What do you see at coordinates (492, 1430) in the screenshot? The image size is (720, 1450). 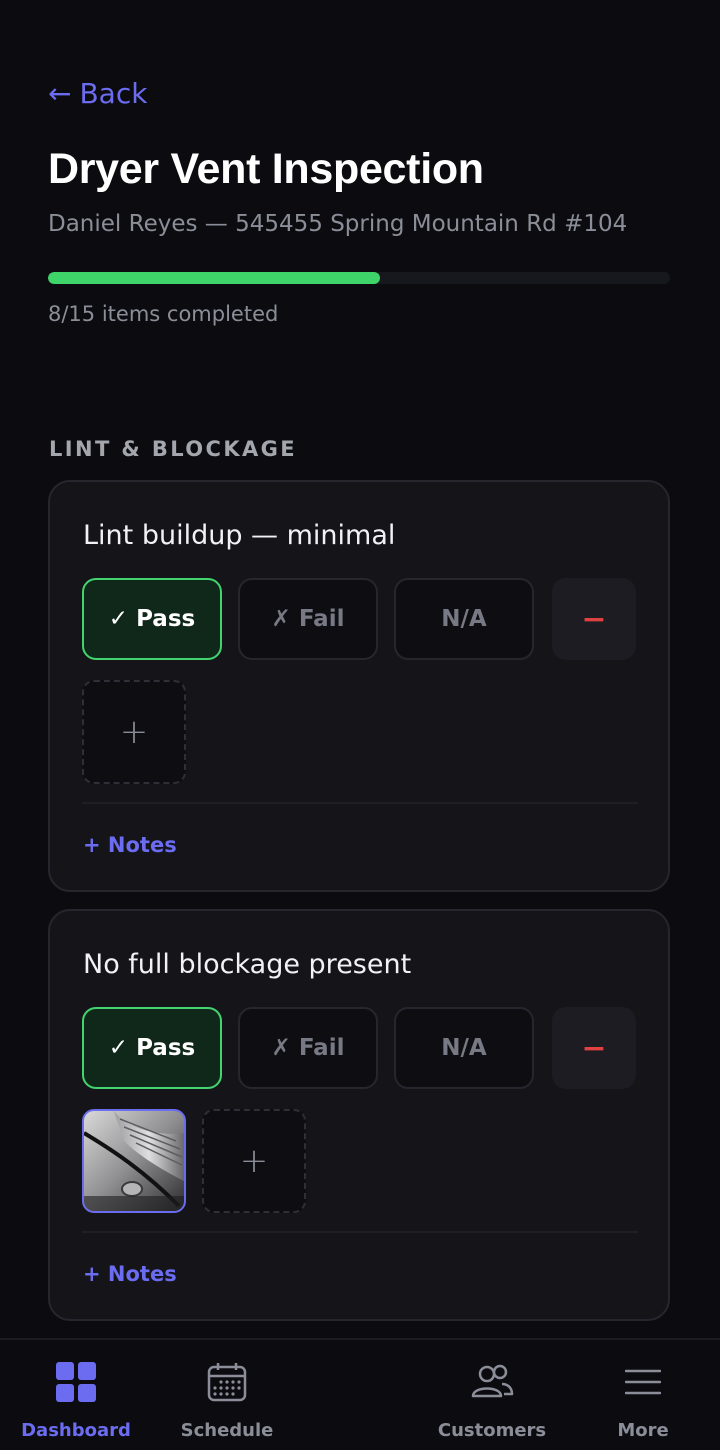 I see `tab-label: Customers` at bounding box center [492, 1430].